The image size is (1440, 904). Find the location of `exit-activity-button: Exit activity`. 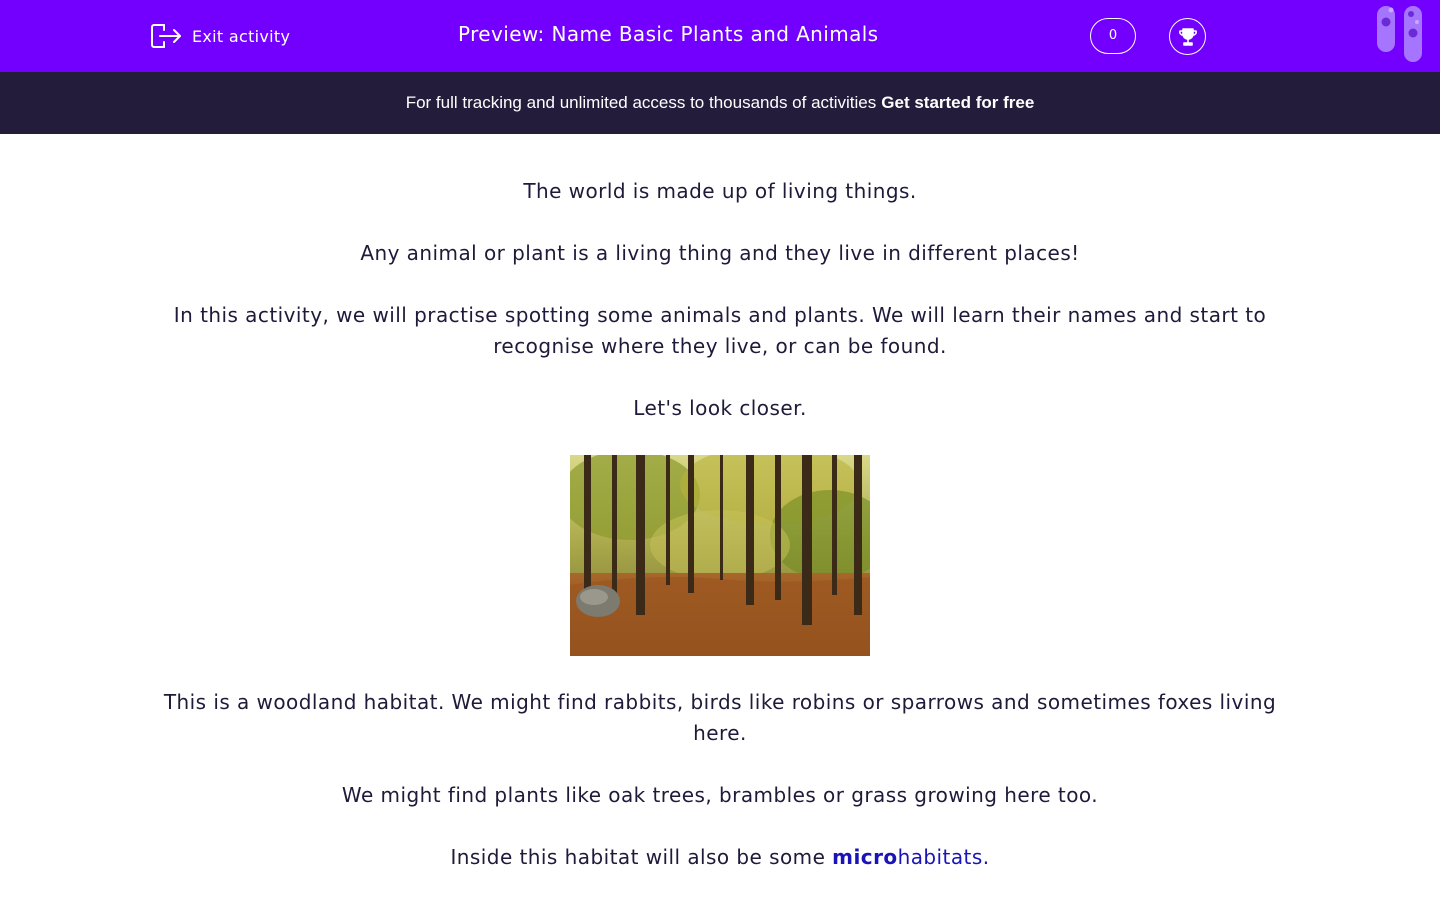

exit-activity-button: Exit activity is located at coordinates (220, 36).